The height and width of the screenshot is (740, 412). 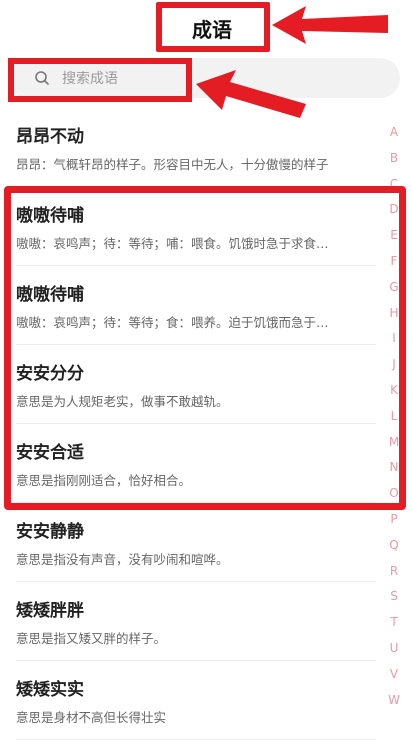 I want to click on list-item: 安安分分 意思是为人规矩老实，做事不敢越轨。, so click(x=196, y=384).